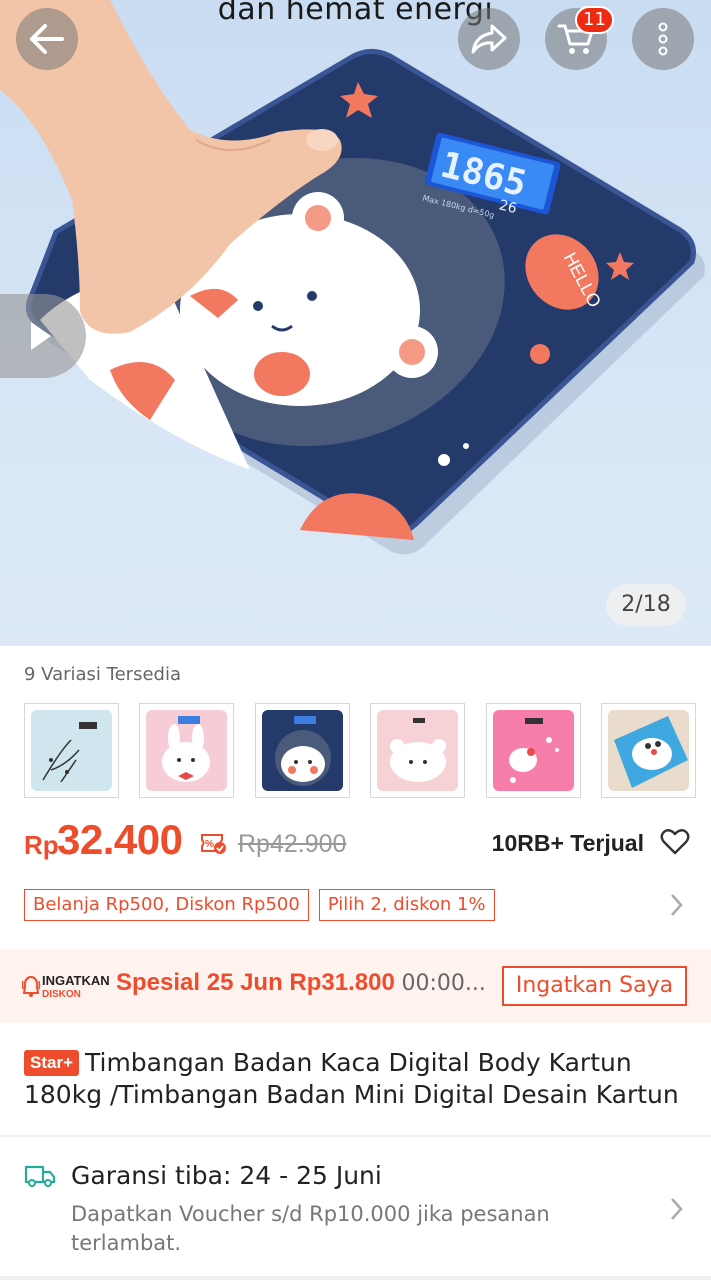 The width and height of the screenshot is (711, 1280). Describe the element at coordinates (292, 844) in the screenshot. I see `original-price: Rp42.900` at that location.